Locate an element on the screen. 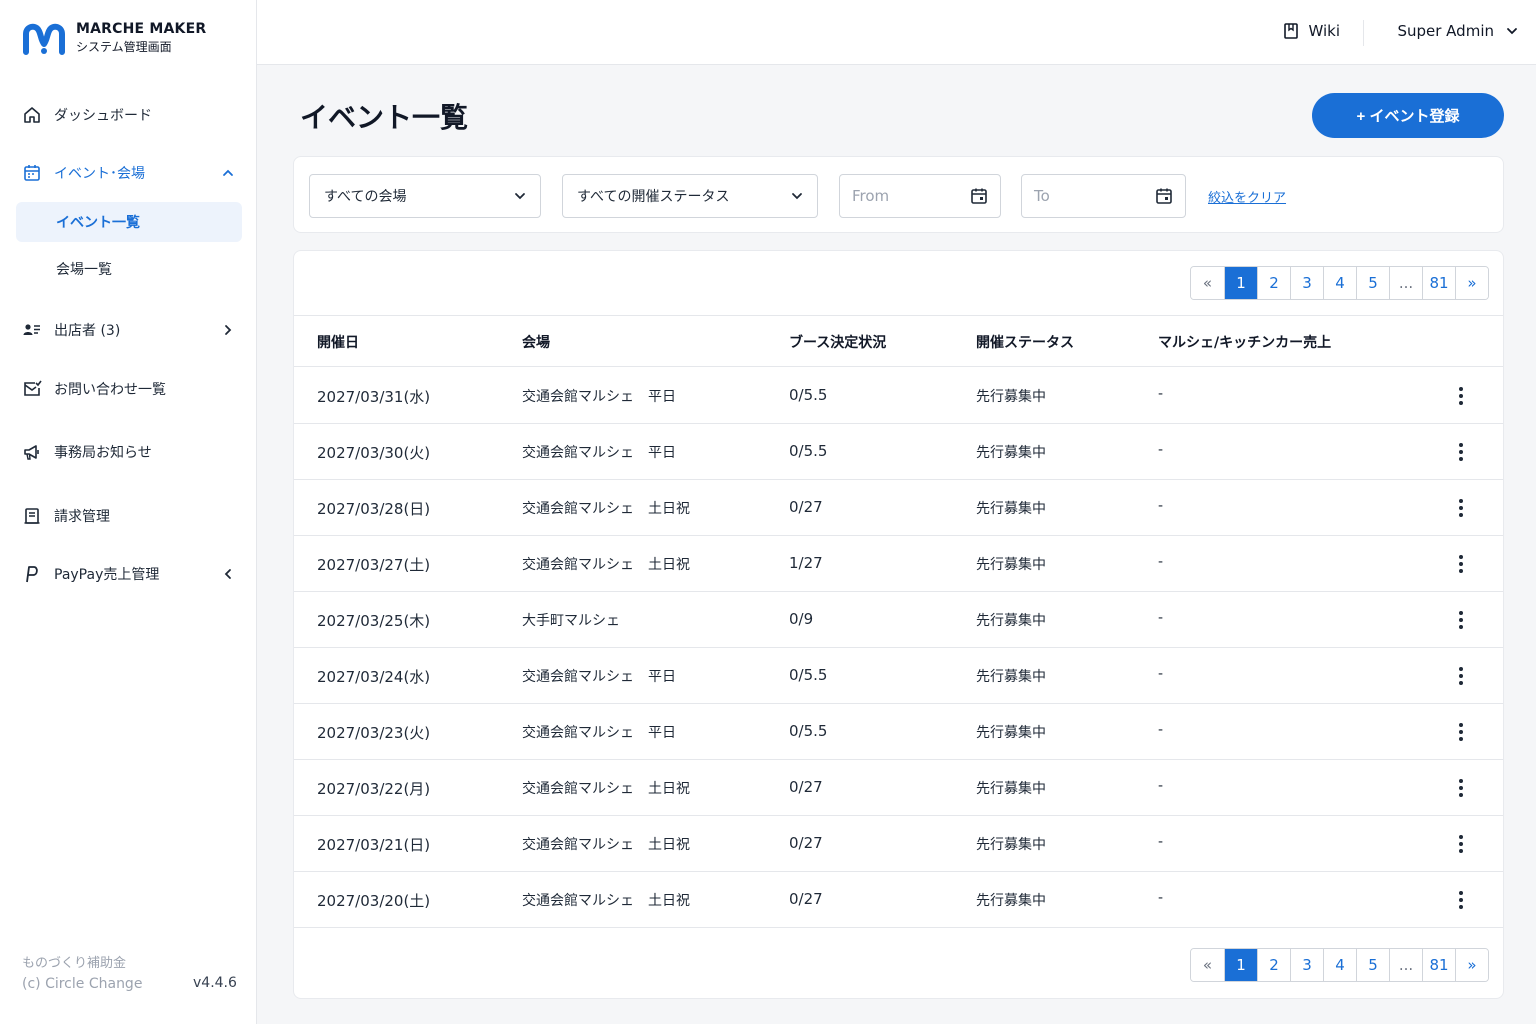 The height and width of the screenshot is (1024, 1536). sidebar-item-inquiries: お問い合わせ一覧 is located at coordinates (129, 389).